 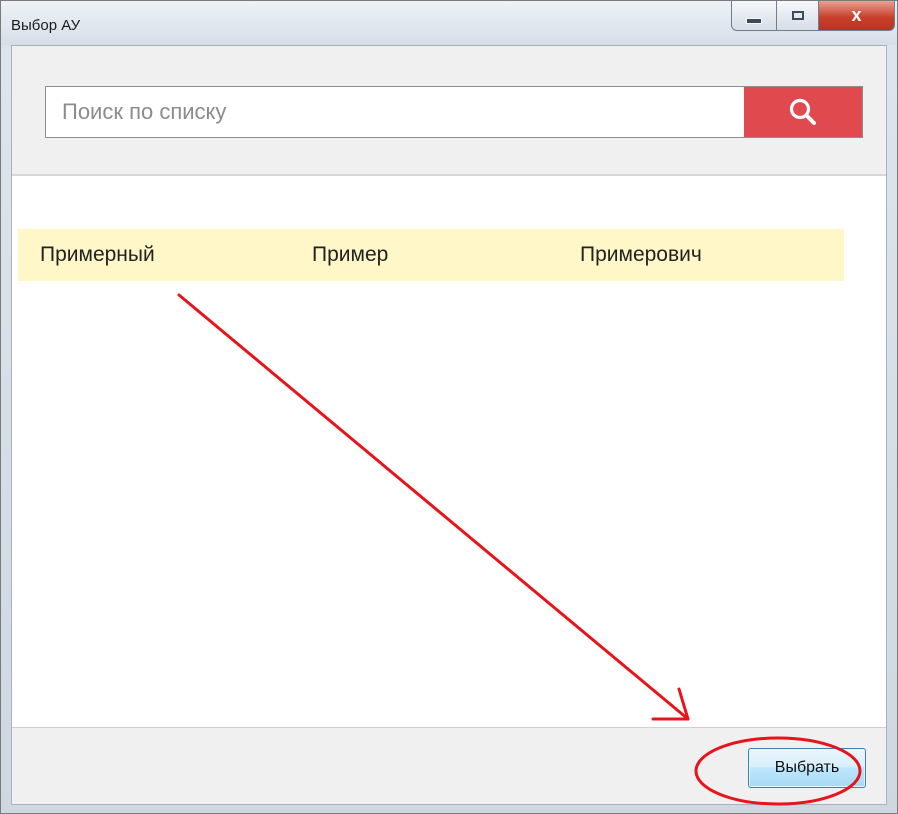 I want to click on cell-patronymic: Примерович, so click(x=641, y=254).